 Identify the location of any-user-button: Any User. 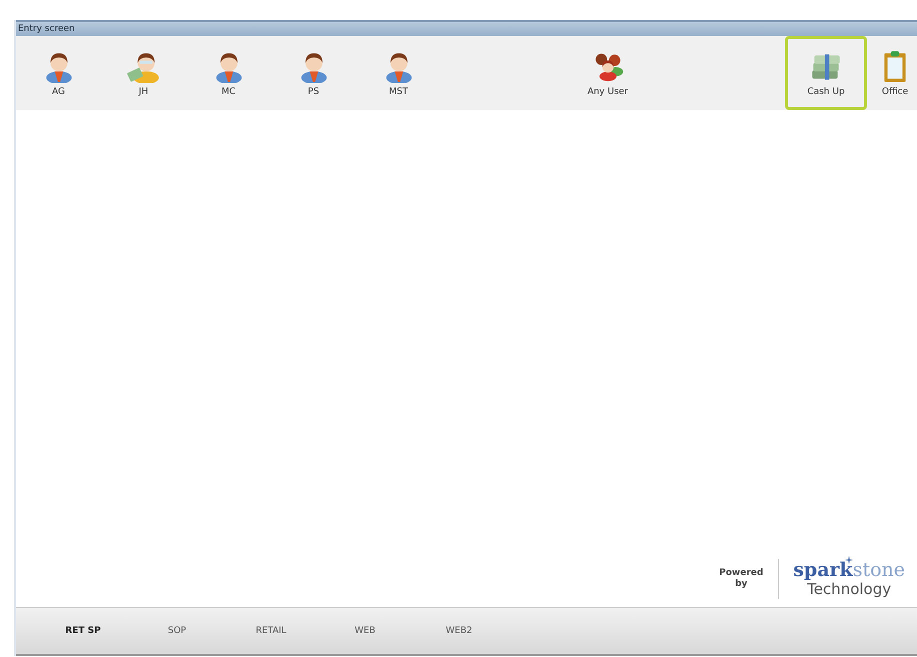
(607, 73).